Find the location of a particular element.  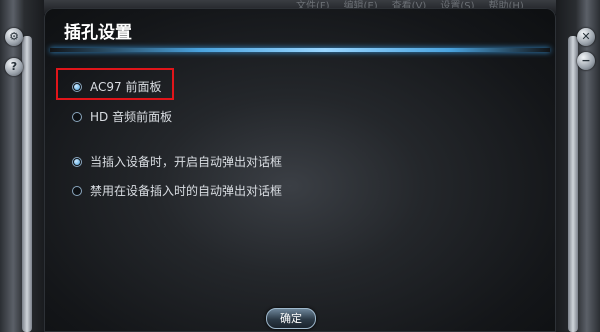

dialog-title: 插孔设置 is located at coordinates (98, 33).